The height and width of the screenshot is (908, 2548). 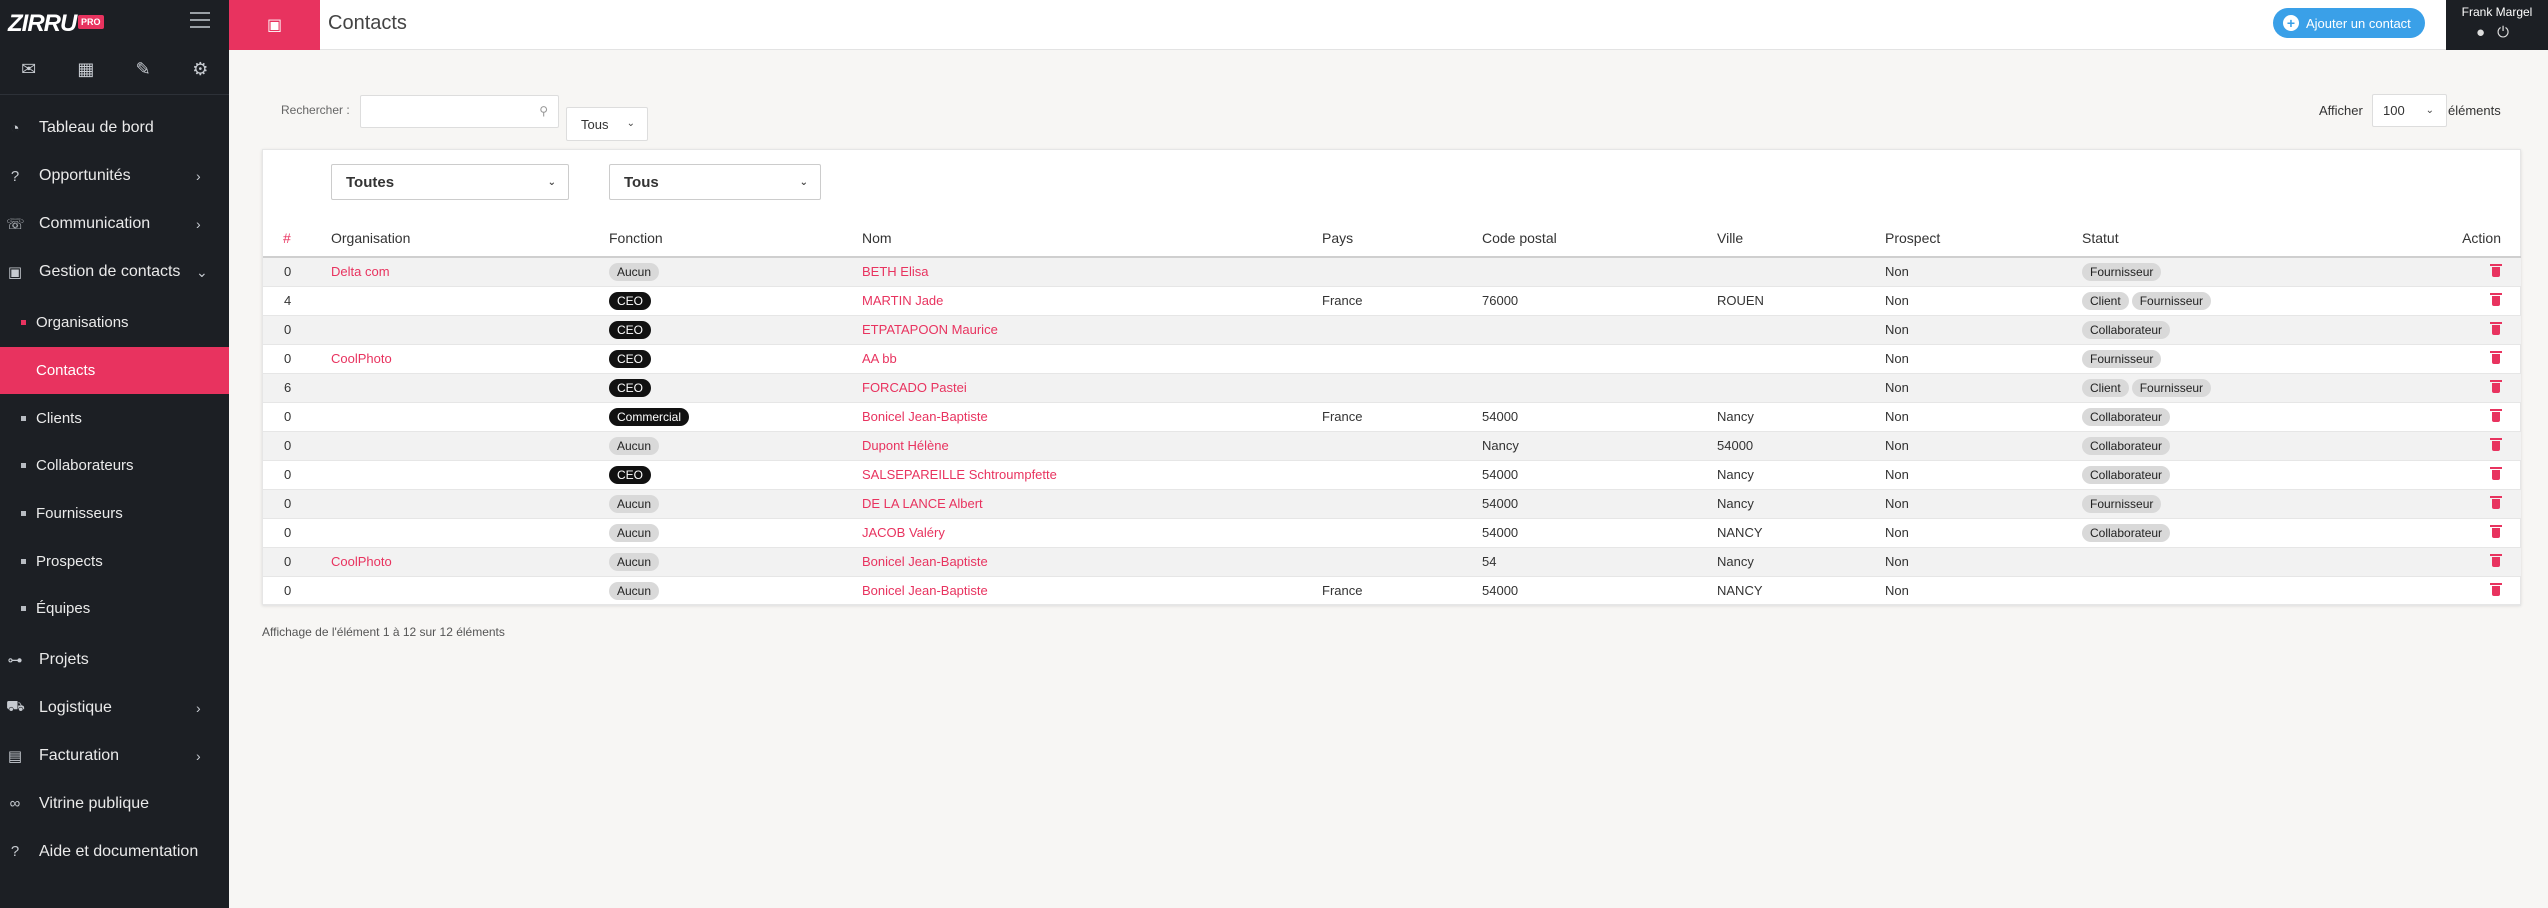 What do you see at coordinates (914, 387) in the screenshot?
I see `contact-name-link: FORCADO Pastei` at bounding box center [914, 387].